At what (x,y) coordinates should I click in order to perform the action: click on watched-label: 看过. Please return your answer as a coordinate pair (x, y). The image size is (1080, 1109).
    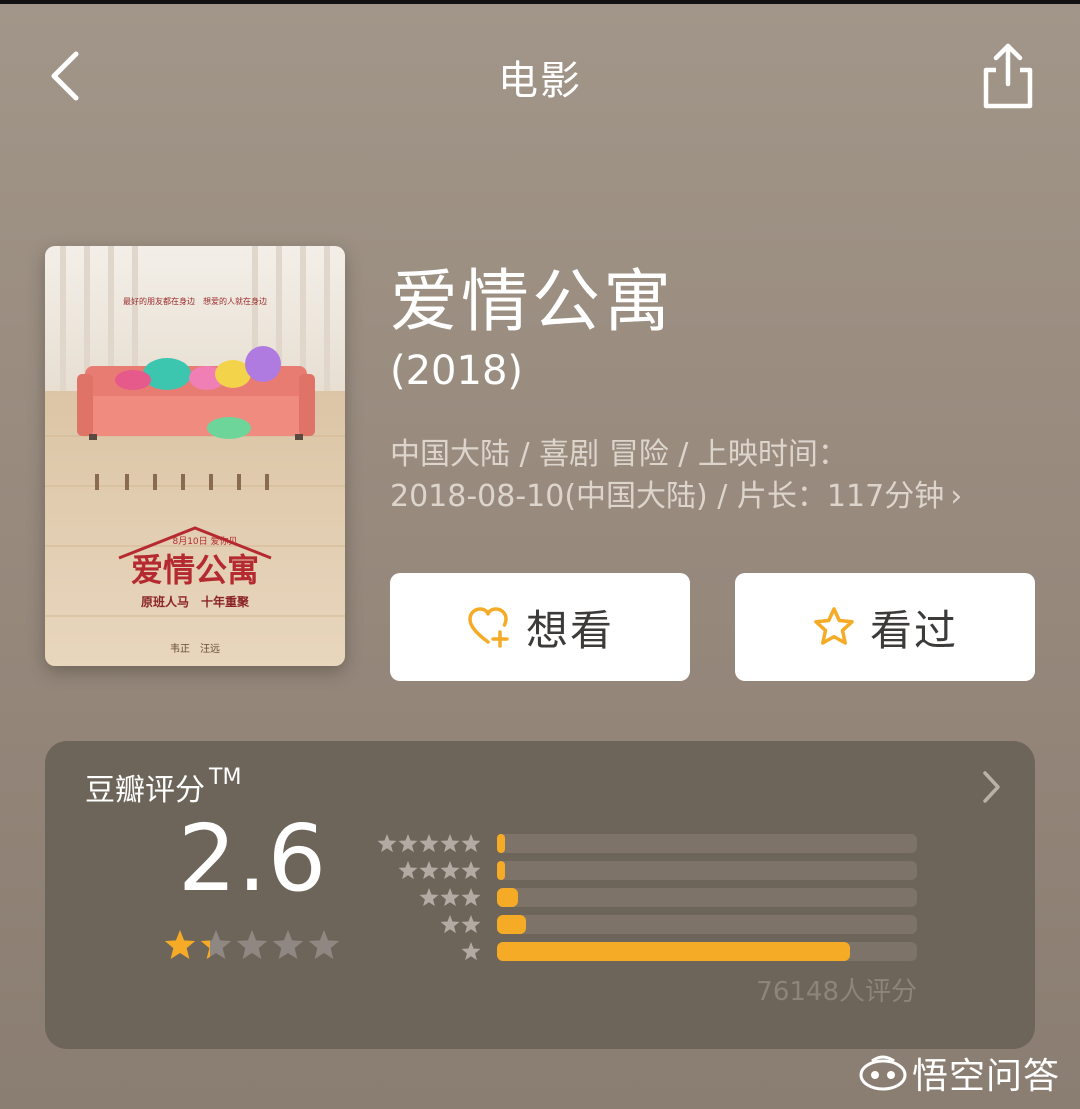
    Looking at the image, I should click on (913, 630).